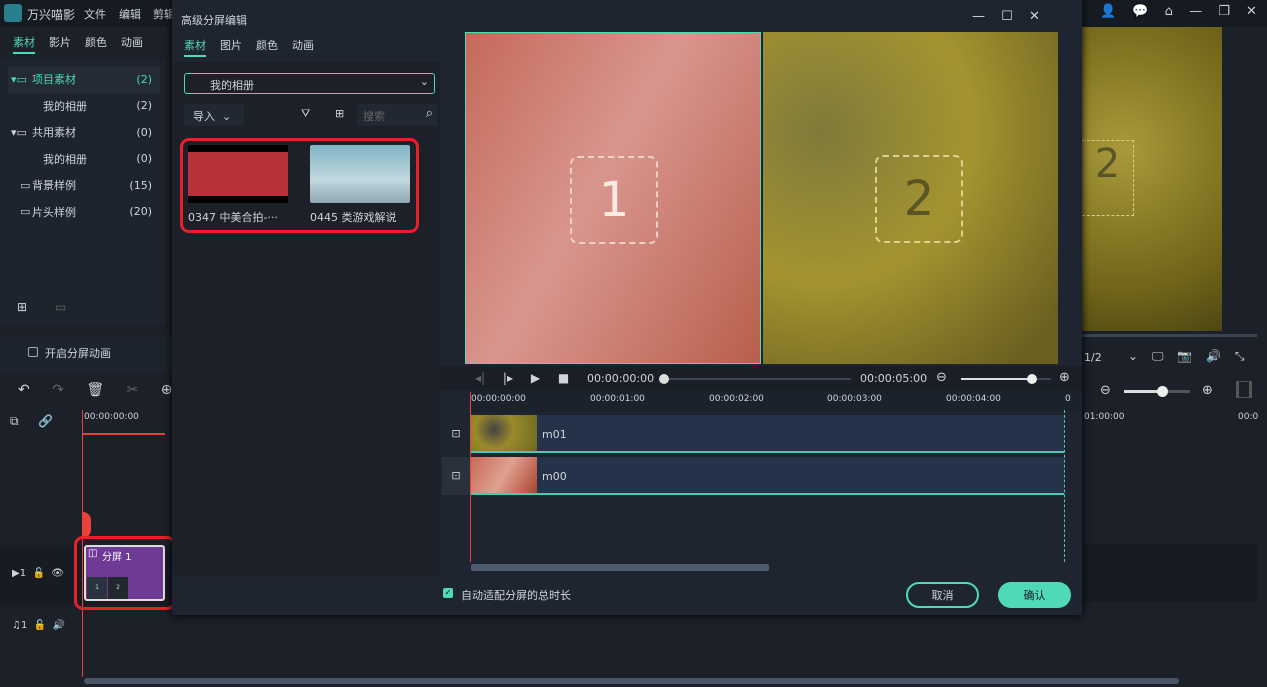 This screenshot has width=1267, height=687. Describe the element at coordinates (84, 212) in the screenshot. I see `tree-item-intros: ▭ 片头样例 (20)` at that location.